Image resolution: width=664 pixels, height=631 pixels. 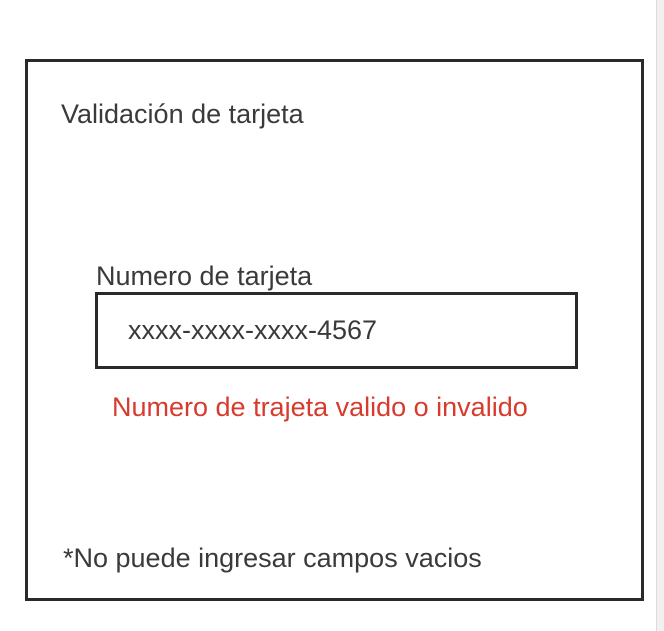 I want to click on card-number-input, so click(x=336, y=330).